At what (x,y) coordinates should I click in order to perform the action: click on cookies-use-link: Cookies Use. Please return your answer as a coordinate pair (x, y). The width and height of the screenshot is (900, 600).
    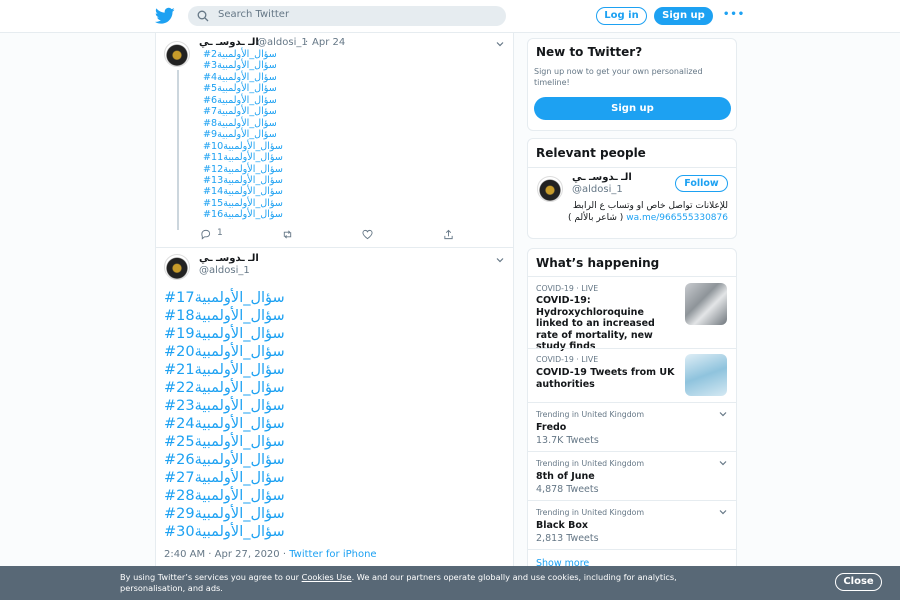
    Looking at the image, I should click on (327, 577).